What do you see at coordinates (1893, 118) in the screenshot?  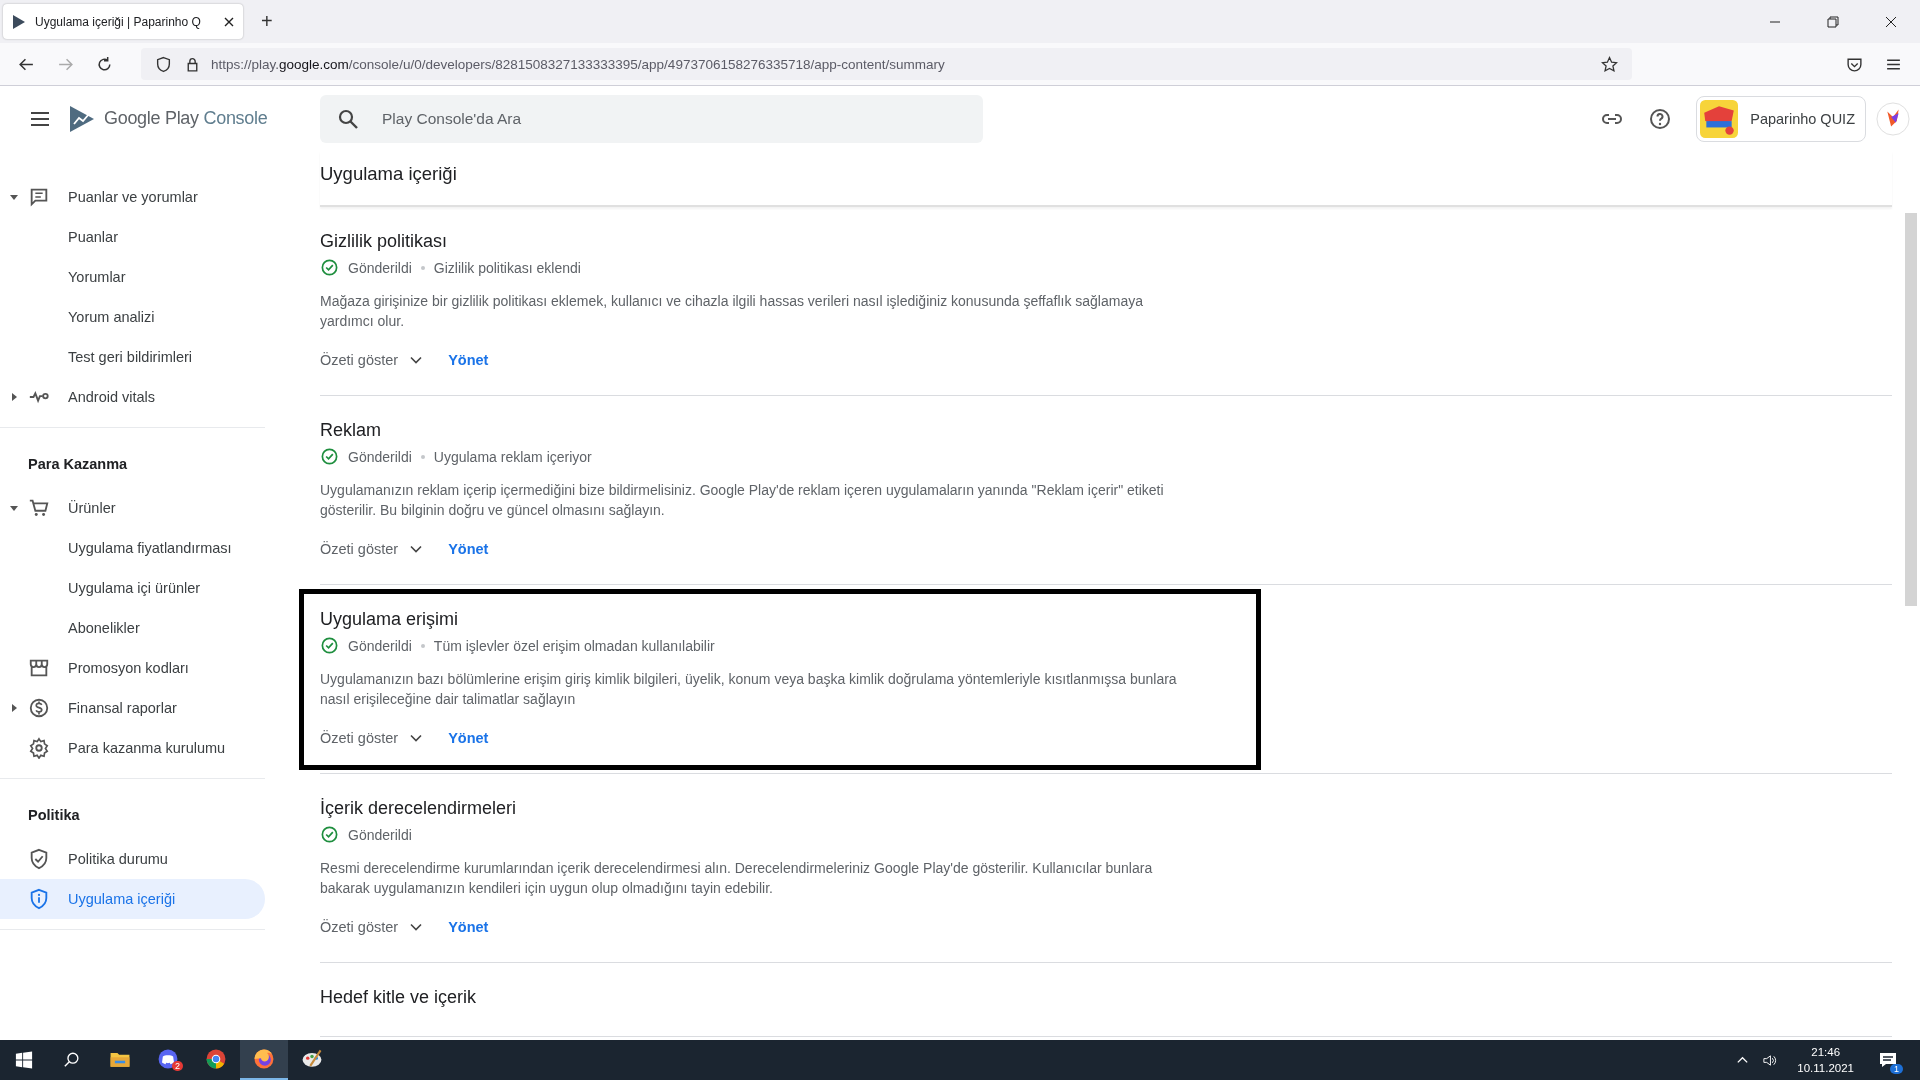 I see `developer-avatar-icon` at bounding box center [1893, 118].